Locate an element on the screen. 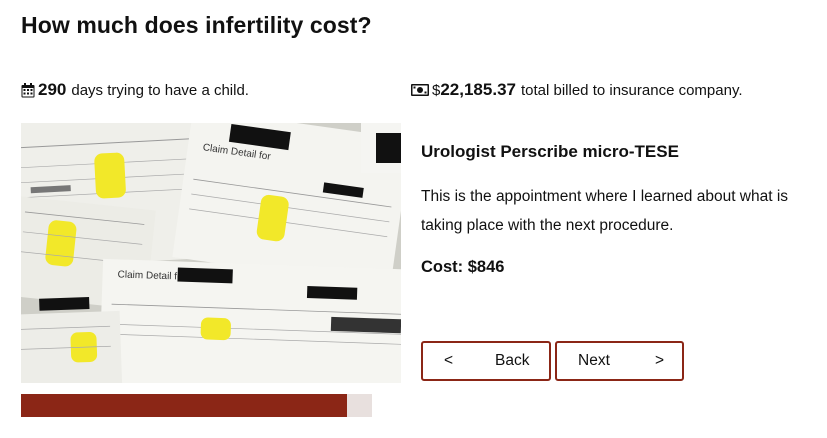 The image size is (827, 438). chevron-right-icon: > is located at coordinates (660, 360).